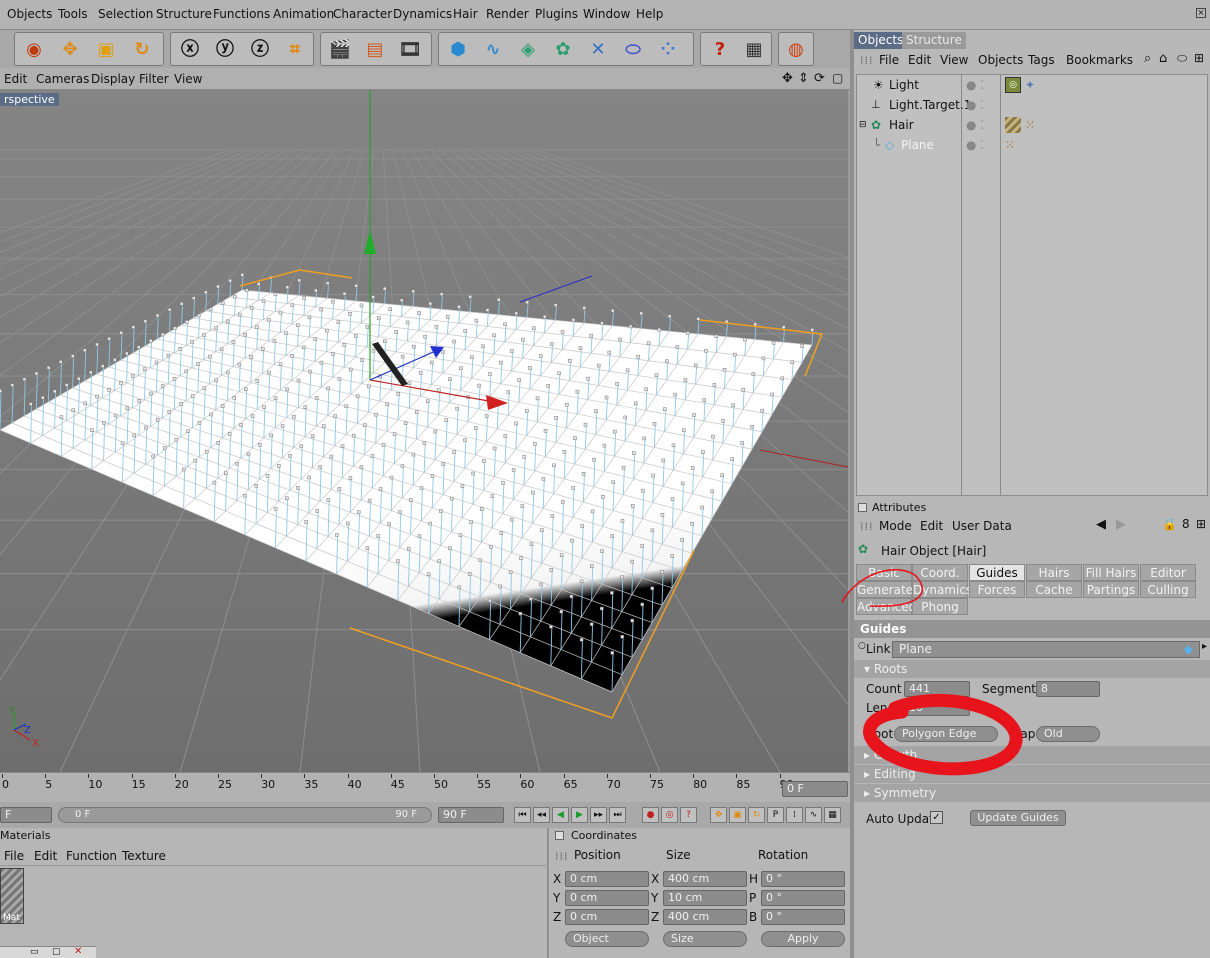  I want to click on annotation-generate-circle, so click(882, 588).